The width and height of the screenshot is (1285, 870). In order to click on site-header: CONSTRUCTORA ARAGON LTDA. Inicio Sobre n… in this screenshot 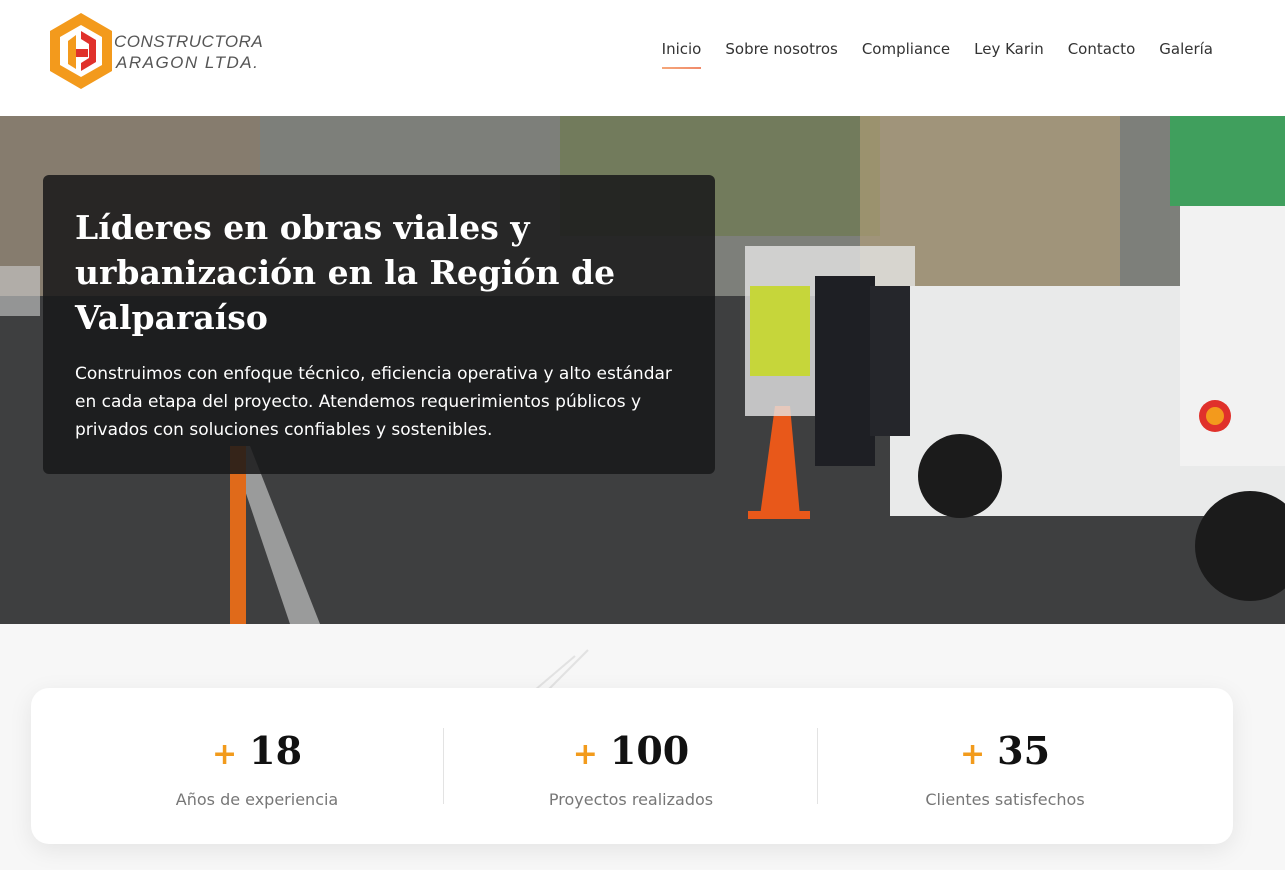, I will do `click(642, 58)`.